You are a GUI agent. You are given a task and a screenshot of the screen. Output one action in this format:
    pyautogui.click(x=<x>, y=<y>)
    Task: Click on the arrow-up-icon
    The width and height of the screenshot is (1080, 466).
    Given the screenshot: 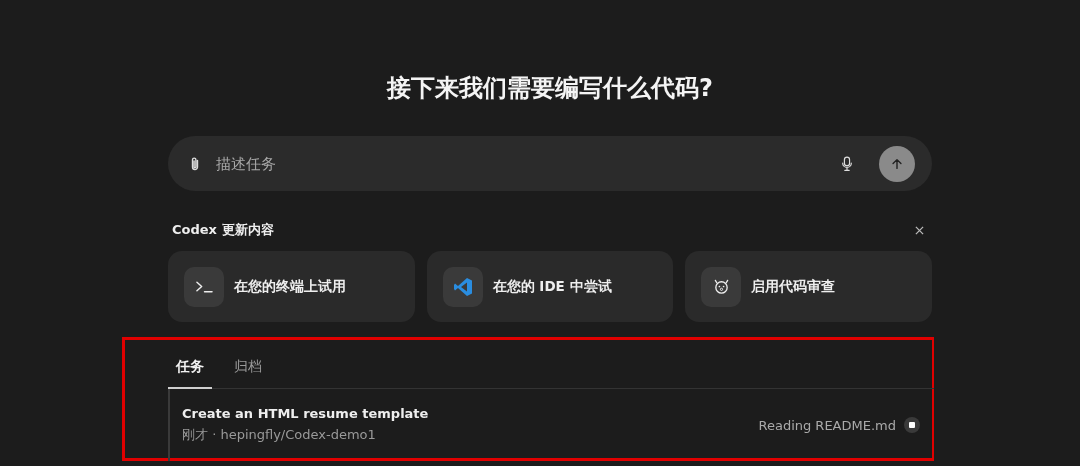 What is the action you would take?
    pyautogui.click(x=897, y=163)
    